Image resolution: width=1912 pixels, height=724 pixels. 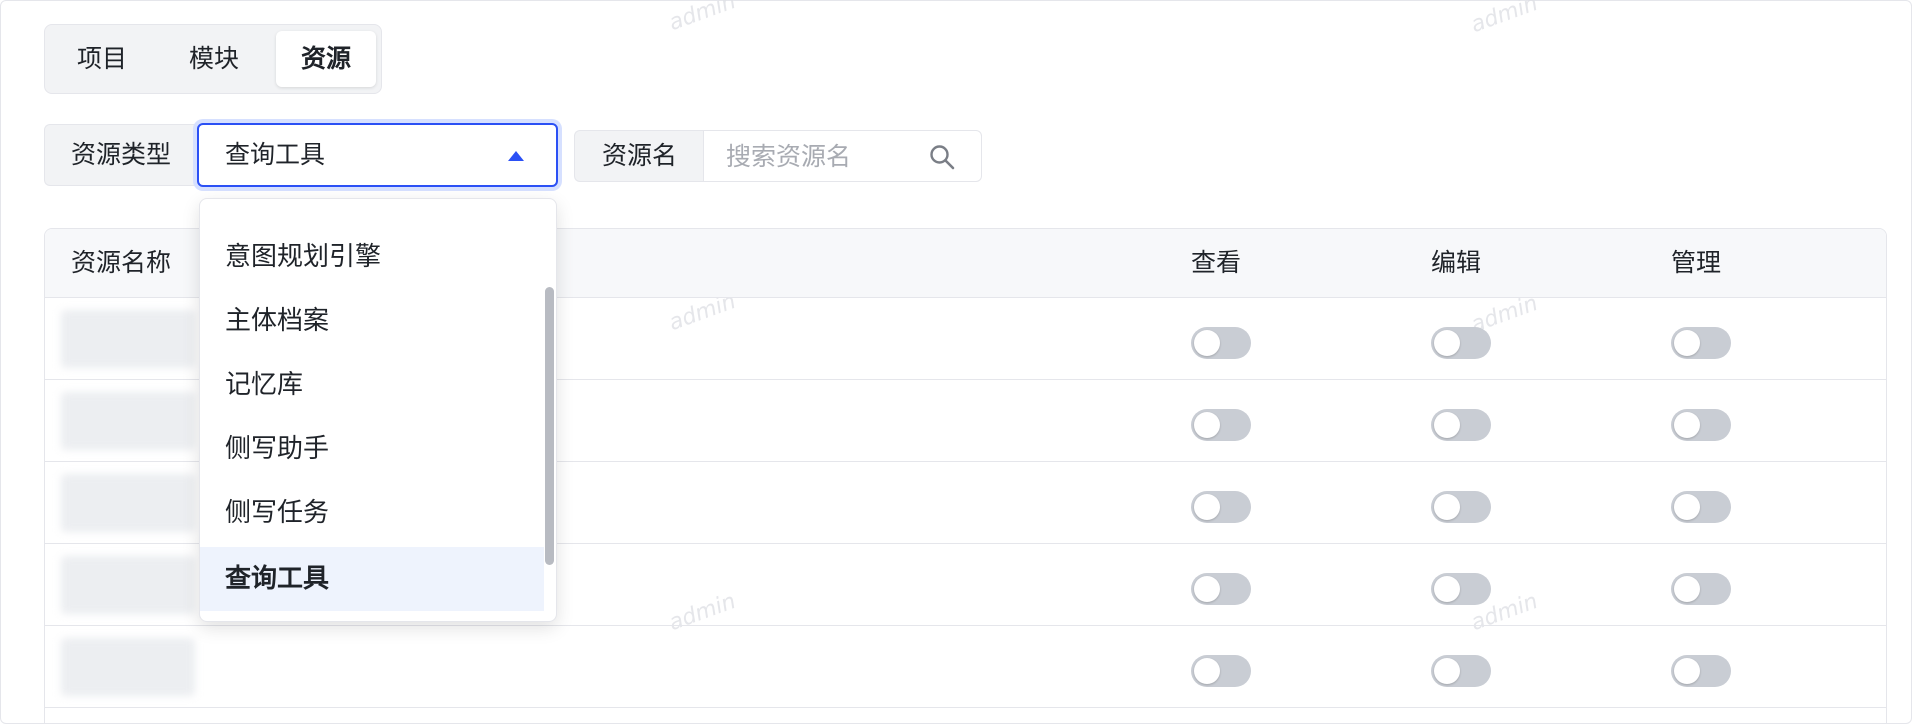 I want to click on resource-type-dropdown: 意图规划引擎 主体档案 记忆库 侧写助手 侧写任务 查询工具, so click(x=378, y=410).